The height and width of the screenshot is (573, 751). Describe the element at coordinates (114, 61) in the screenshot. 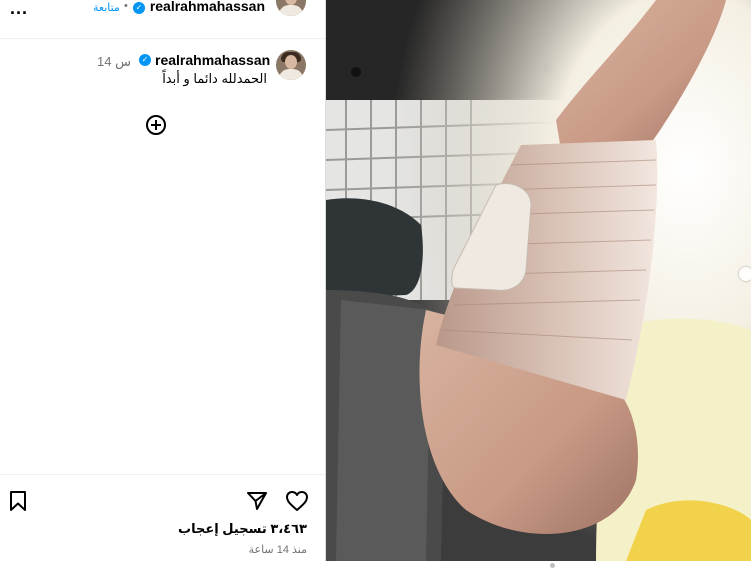

I see `caption-time: 14 س` at that location.